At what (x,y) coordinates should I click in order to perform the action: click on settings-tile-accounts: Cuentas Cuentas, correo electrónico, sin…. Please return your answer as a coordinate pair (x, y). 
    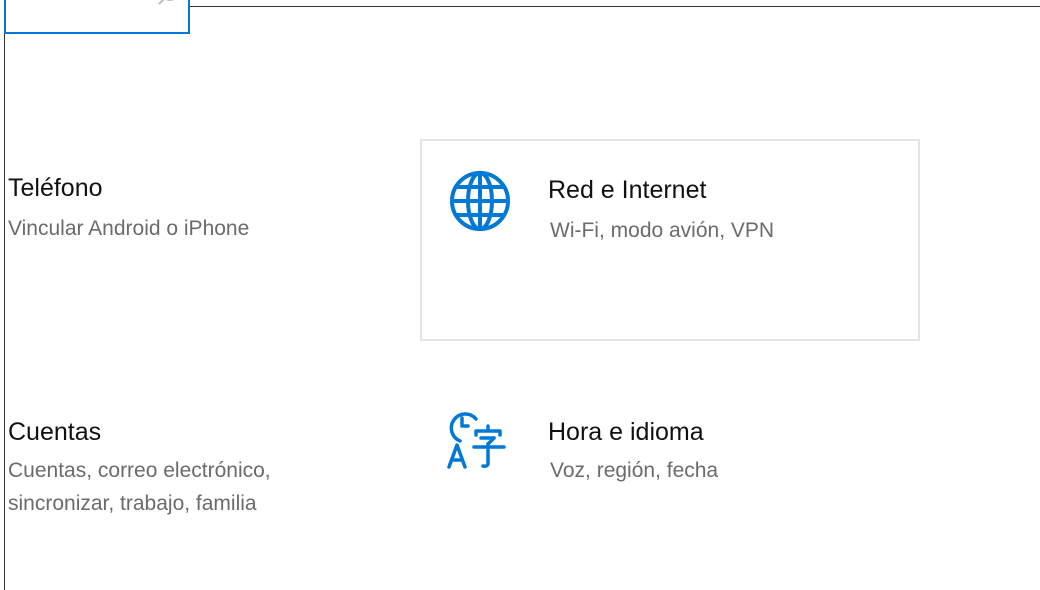
    Looking at the image, I should click on (208, 473).